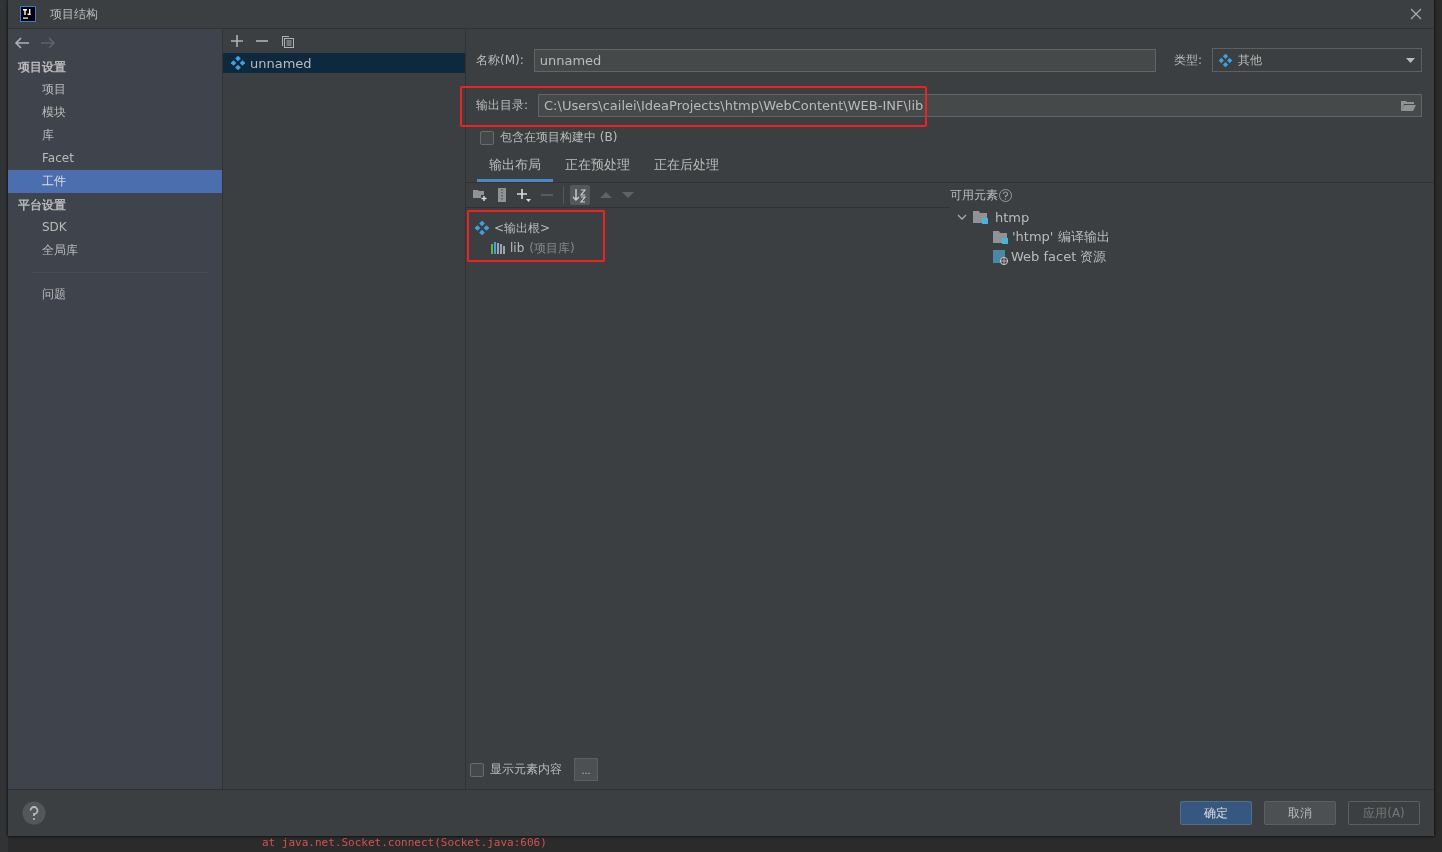  What do you see at coordinates (628, 195) in the screenshot?
I see `move-down-icon` at bounding box center [628, 195].